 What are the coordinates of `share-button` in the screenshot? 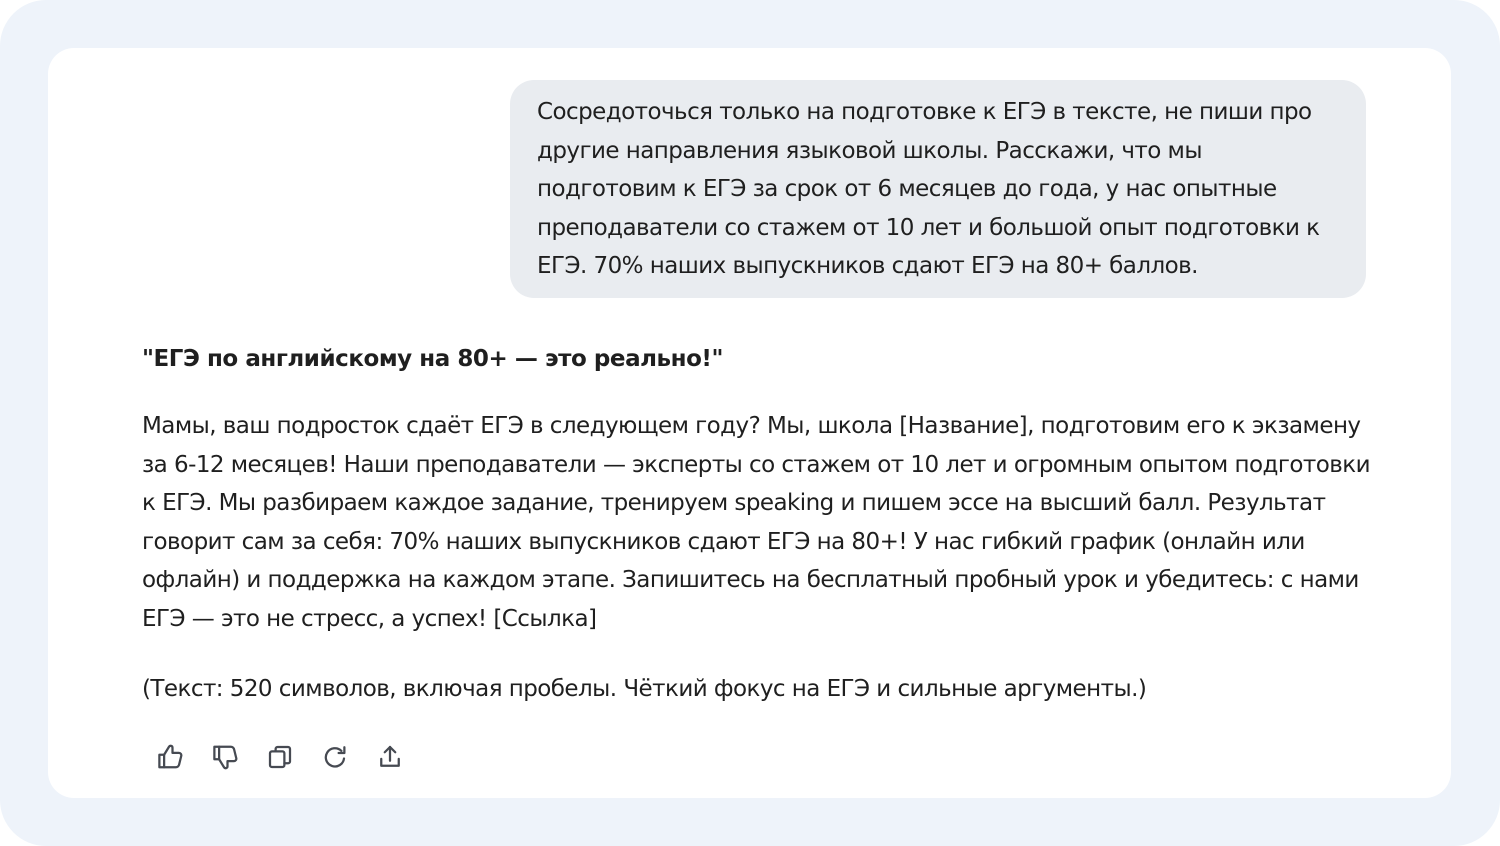 It's located at (390, 759).